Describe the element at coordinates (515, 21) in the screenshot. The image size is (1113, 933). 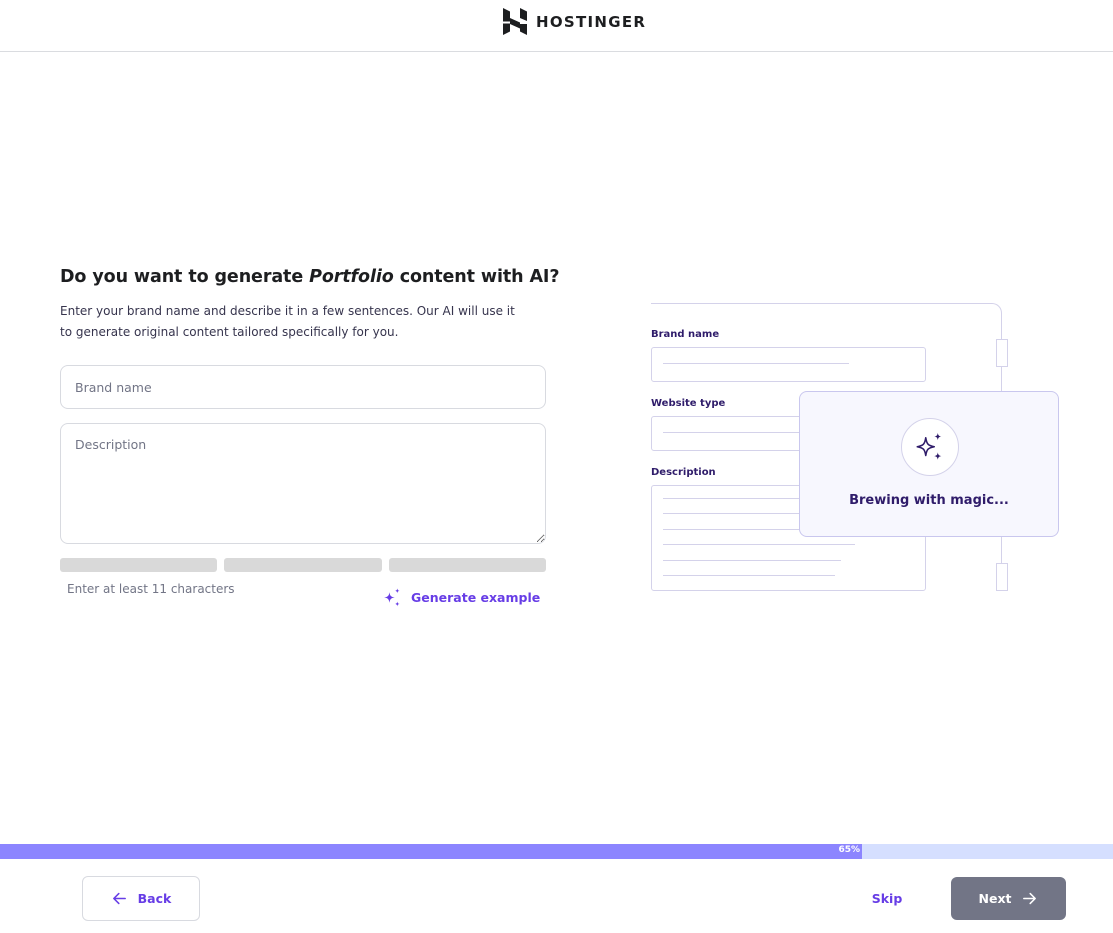
I see `hostinger-logo-icon` at that location.